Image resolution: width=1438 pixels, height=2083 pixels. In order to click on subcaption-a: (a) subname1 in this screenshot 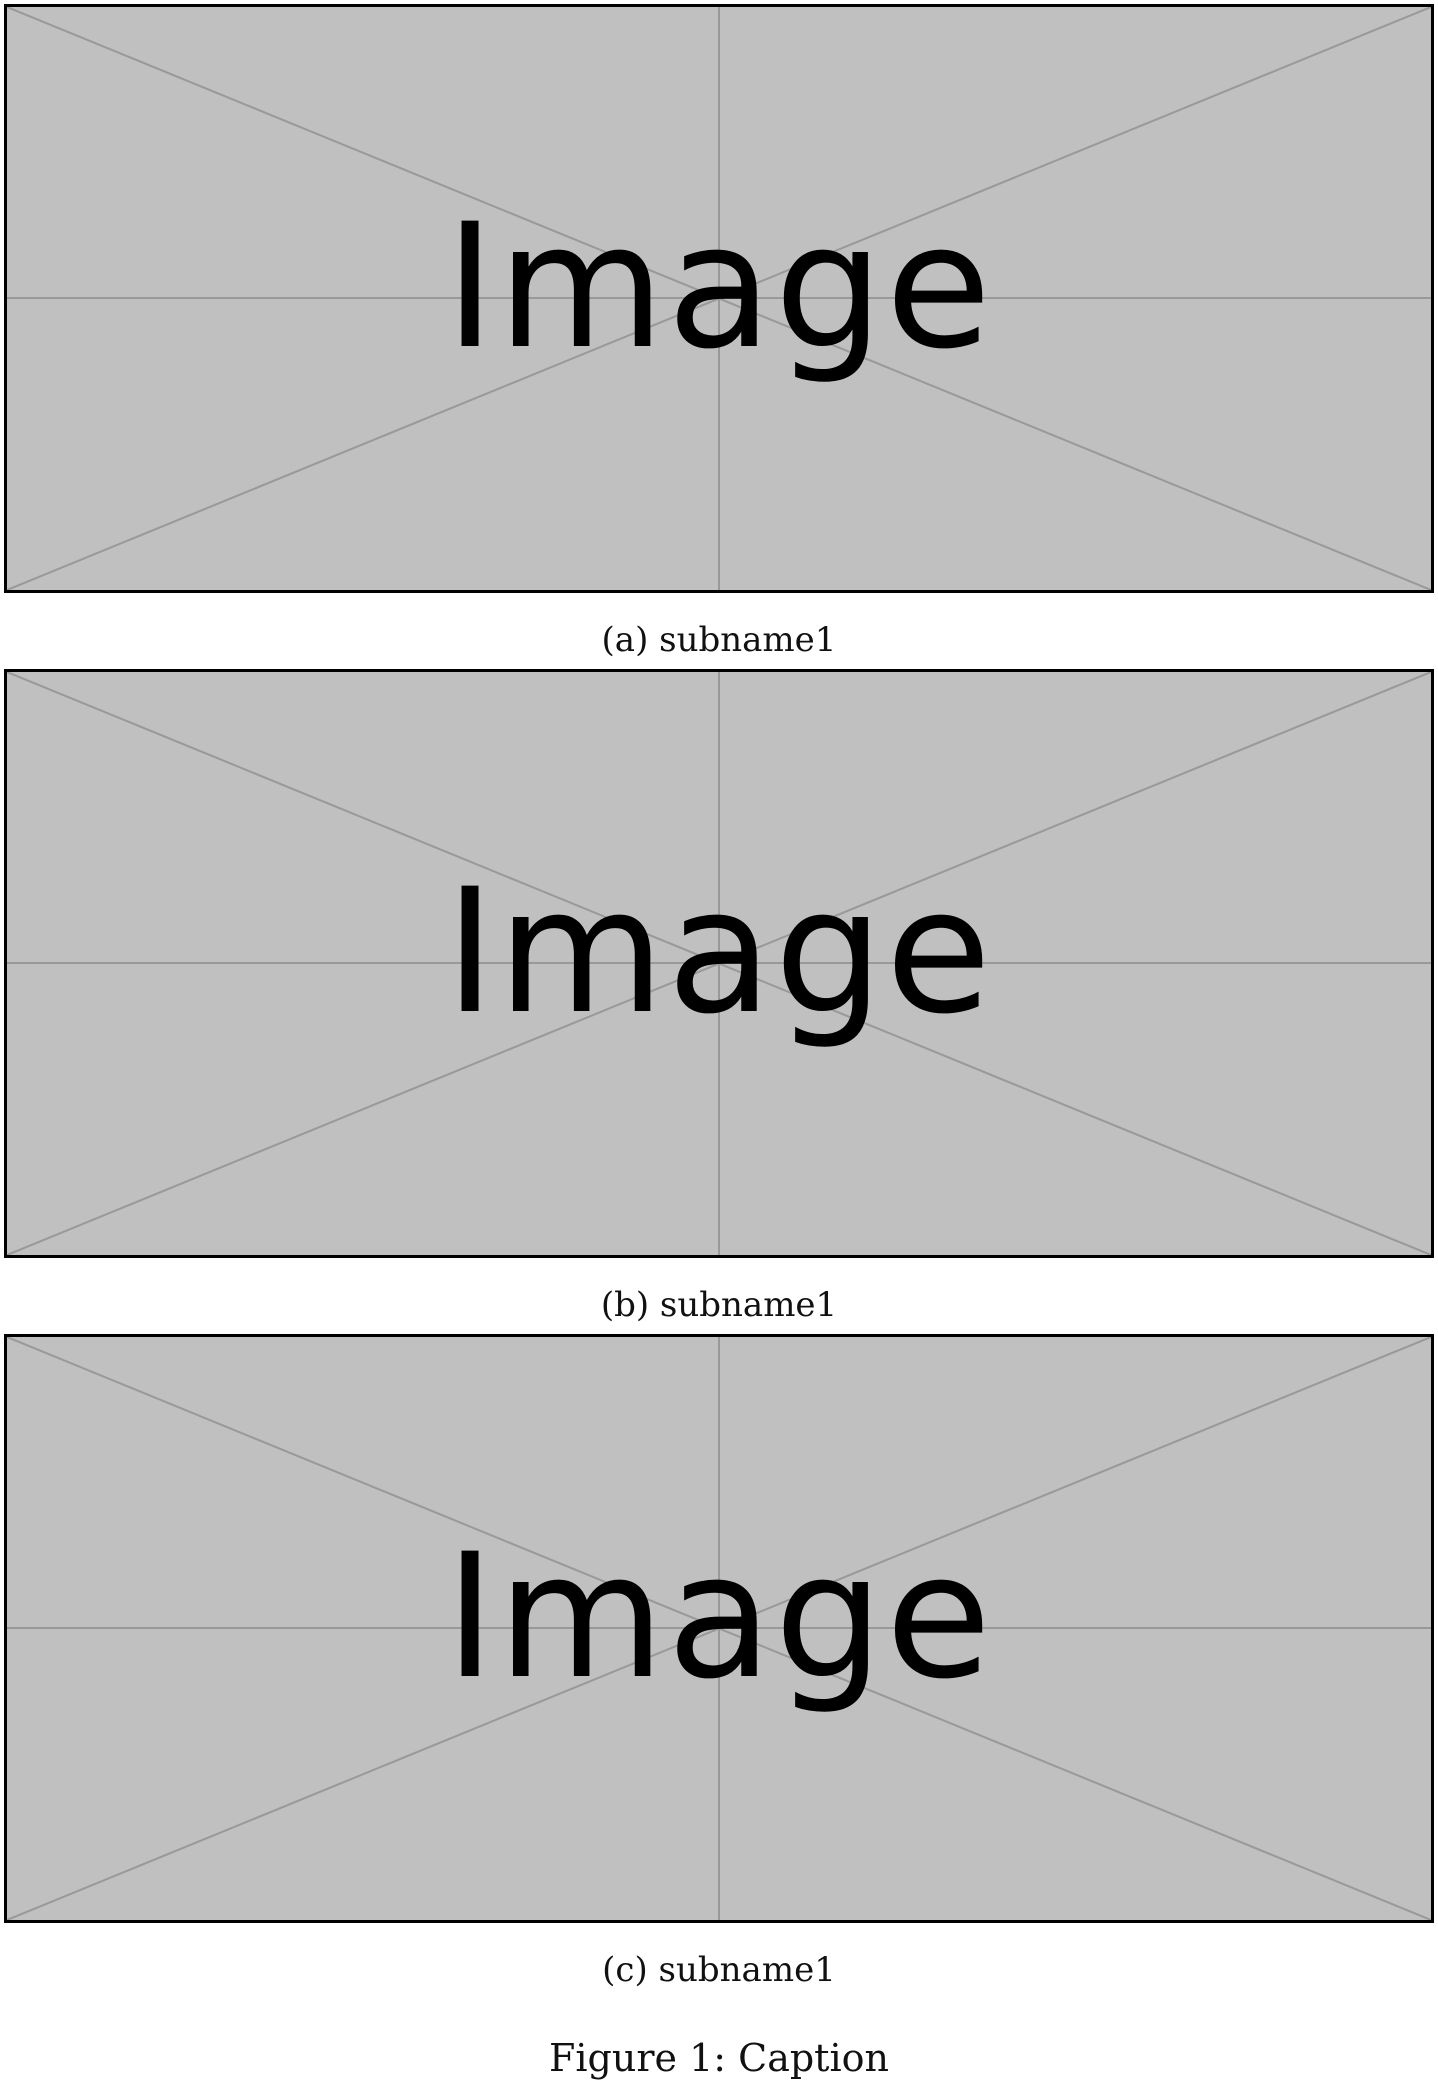, I will do `click(719, 640)`.